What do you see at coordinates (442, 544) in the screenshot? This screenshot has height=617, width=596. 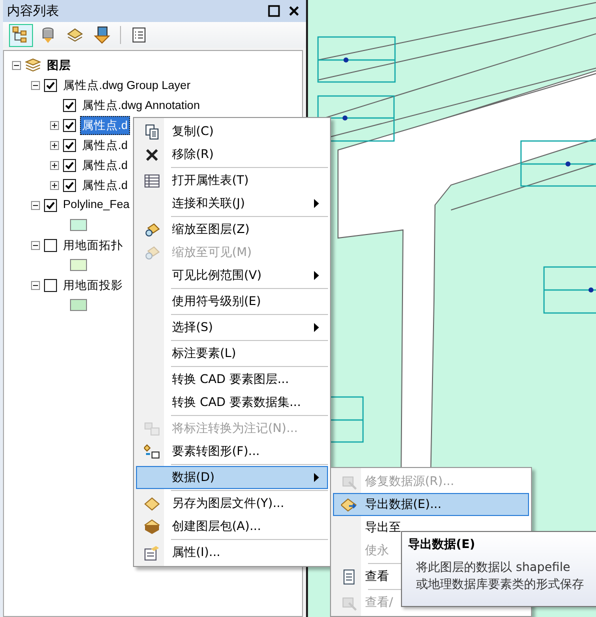 I see `tooltip-title: 导出数据(E)` at bounding box center [442, 544].